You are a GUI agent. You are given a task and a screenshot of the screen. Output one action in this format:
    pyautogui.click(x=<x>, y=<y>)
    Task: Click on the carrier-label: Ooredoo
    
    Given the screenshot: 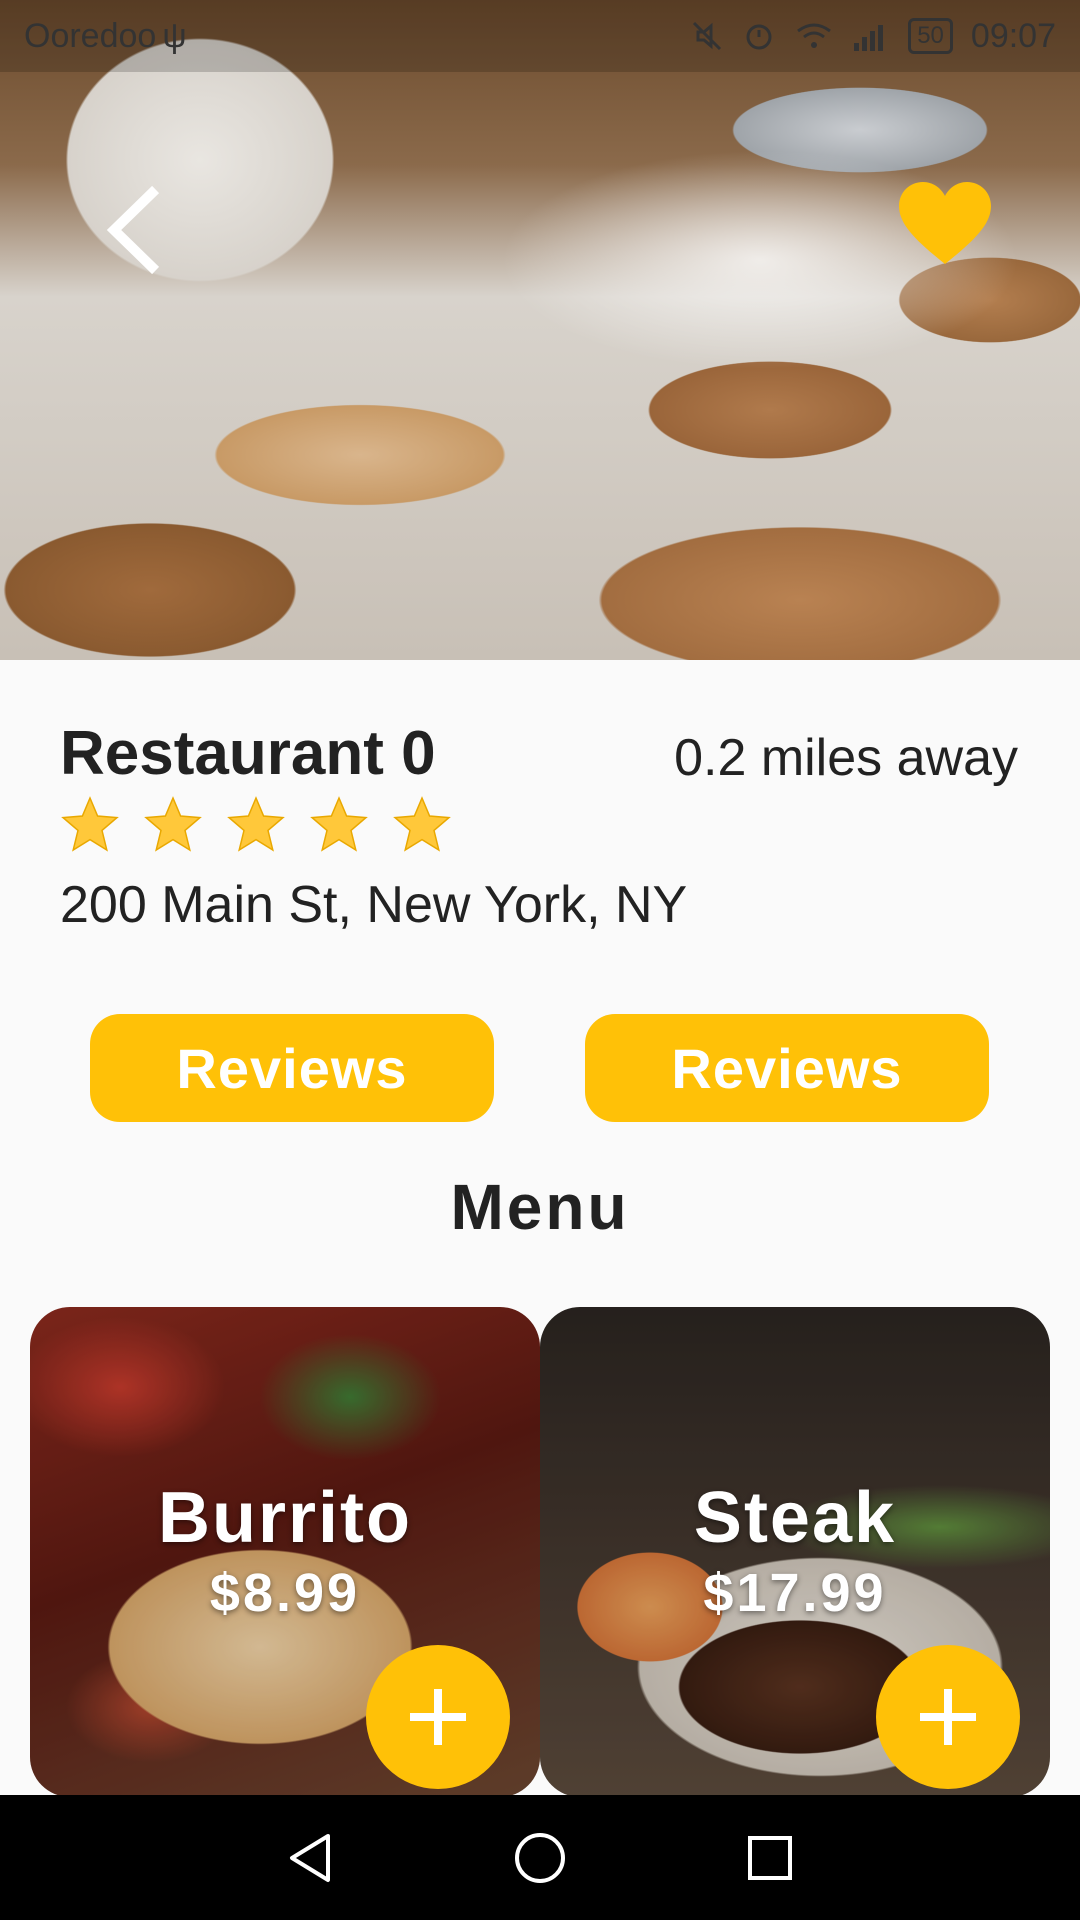 What is the action you would take?
    pyautogui.click(x=90, y=35)
    